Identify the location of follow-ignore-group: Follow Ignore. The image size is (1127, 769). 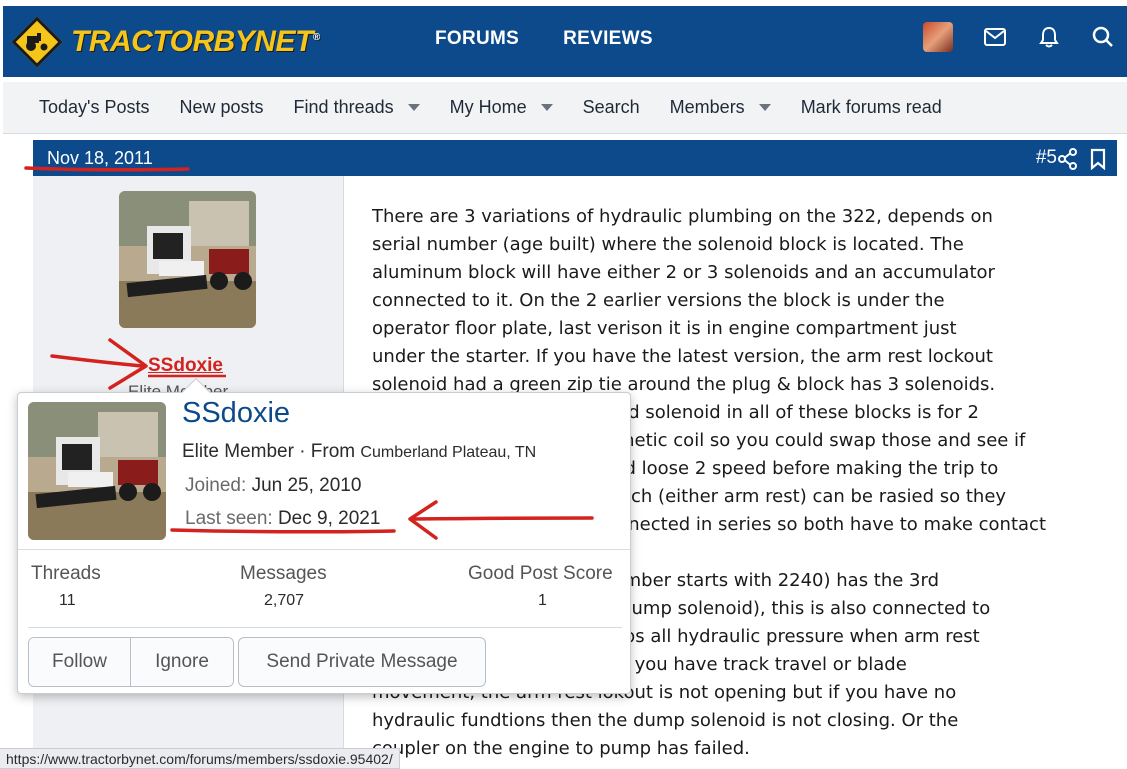
(131, 662).